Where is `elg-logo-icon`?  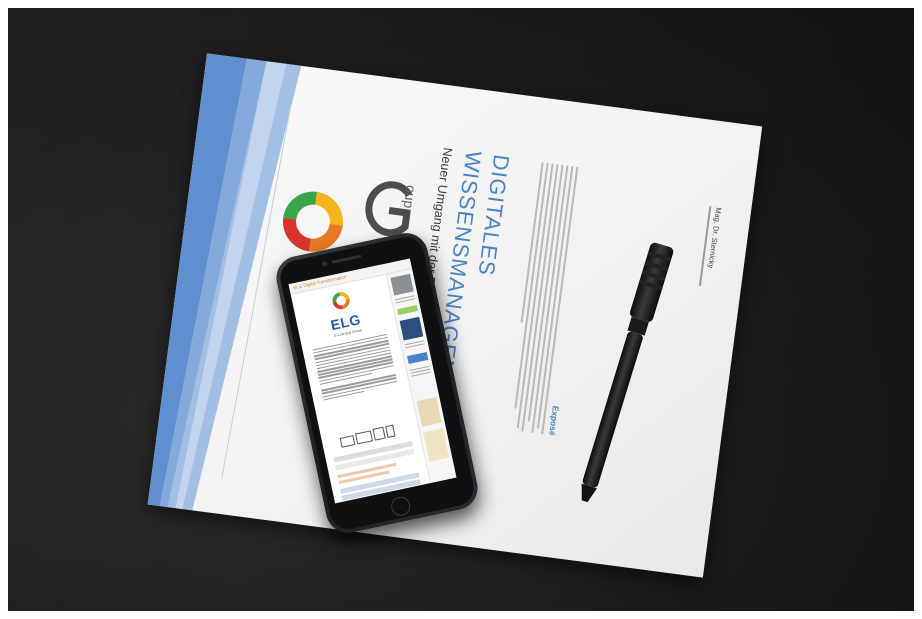
elg-logo-icon is located at coordinates (341, 301).